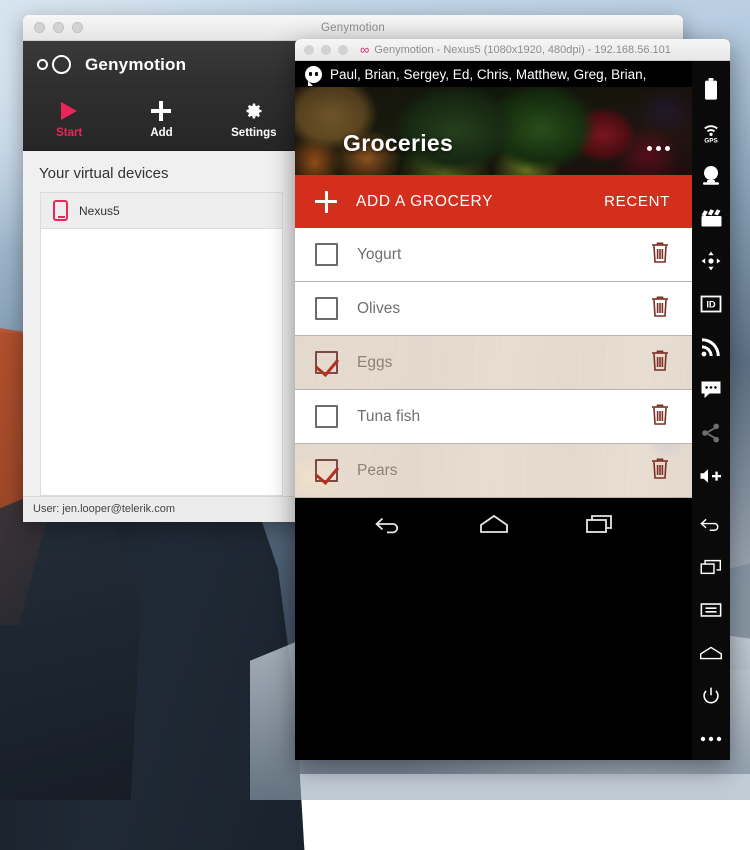  I want to click on svg-text: ID, so click(711, 303).